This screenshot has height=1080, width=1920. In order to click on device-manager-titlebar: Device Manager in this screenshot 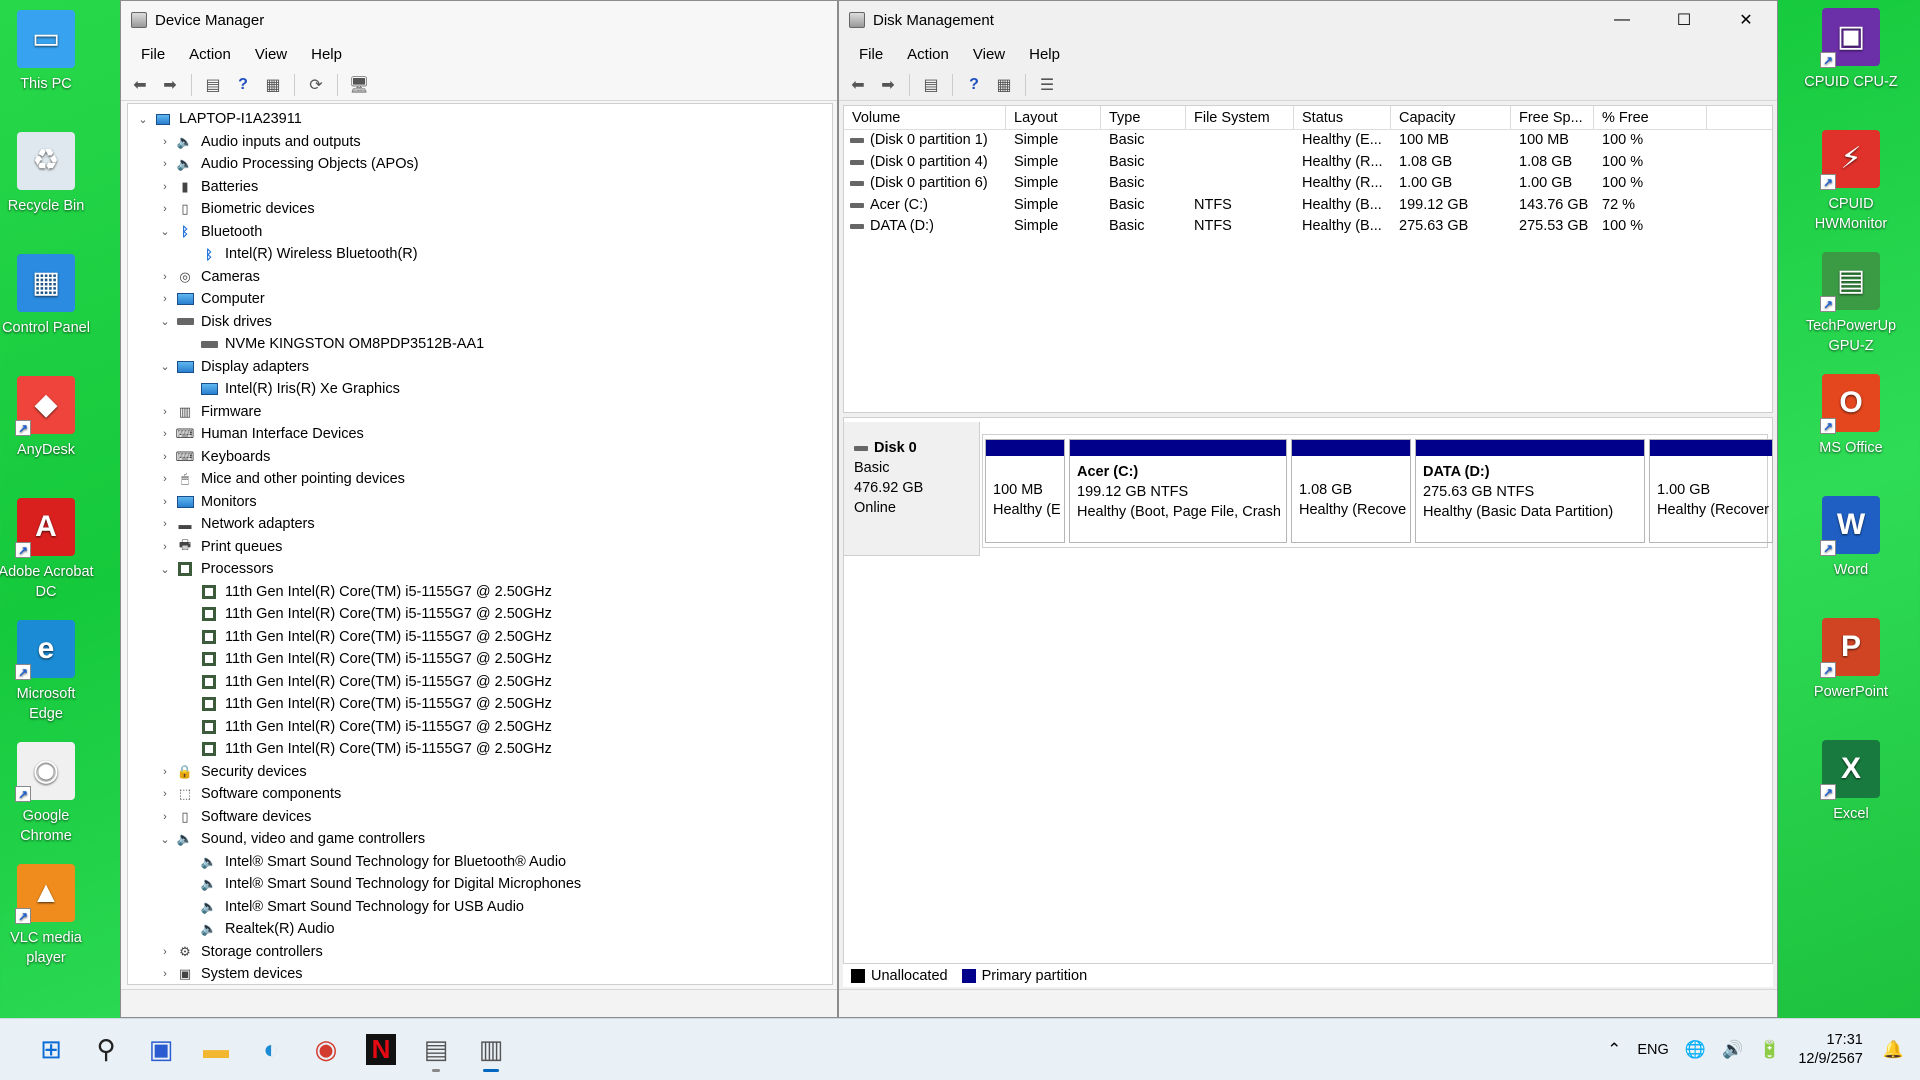, I will do `click(479, 20)`.